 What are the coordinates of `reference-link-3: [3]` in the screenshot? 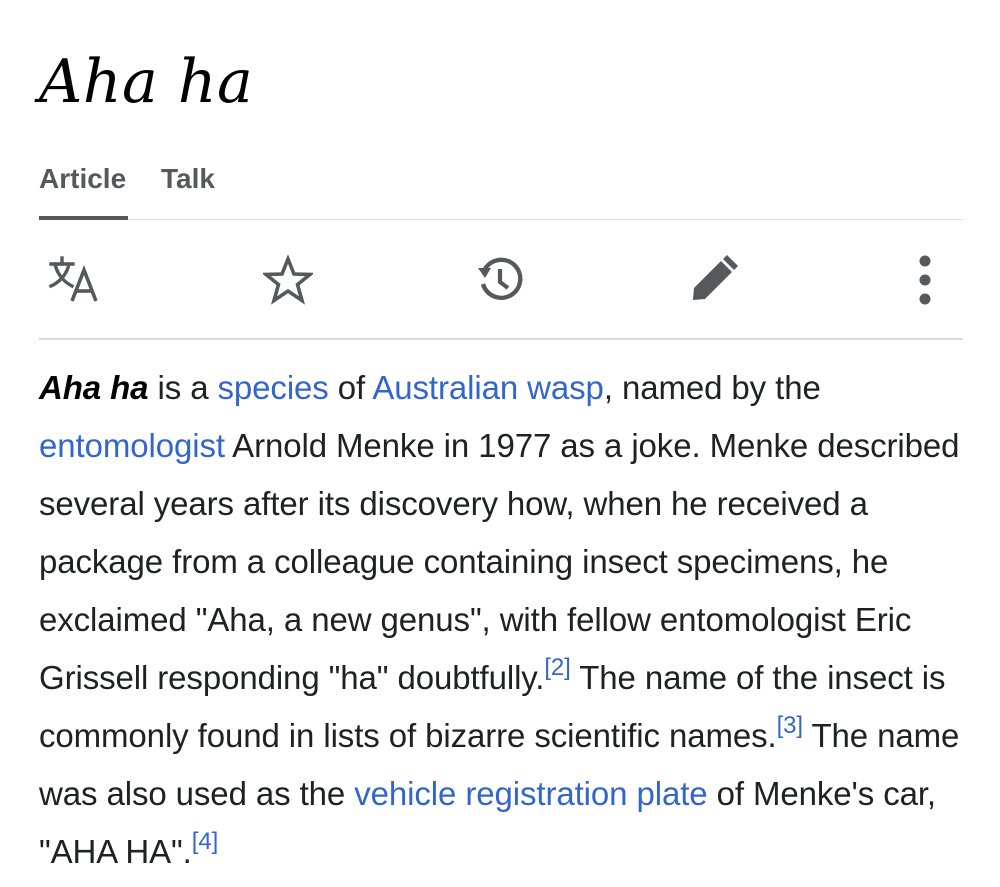 It's located at (790, 725).